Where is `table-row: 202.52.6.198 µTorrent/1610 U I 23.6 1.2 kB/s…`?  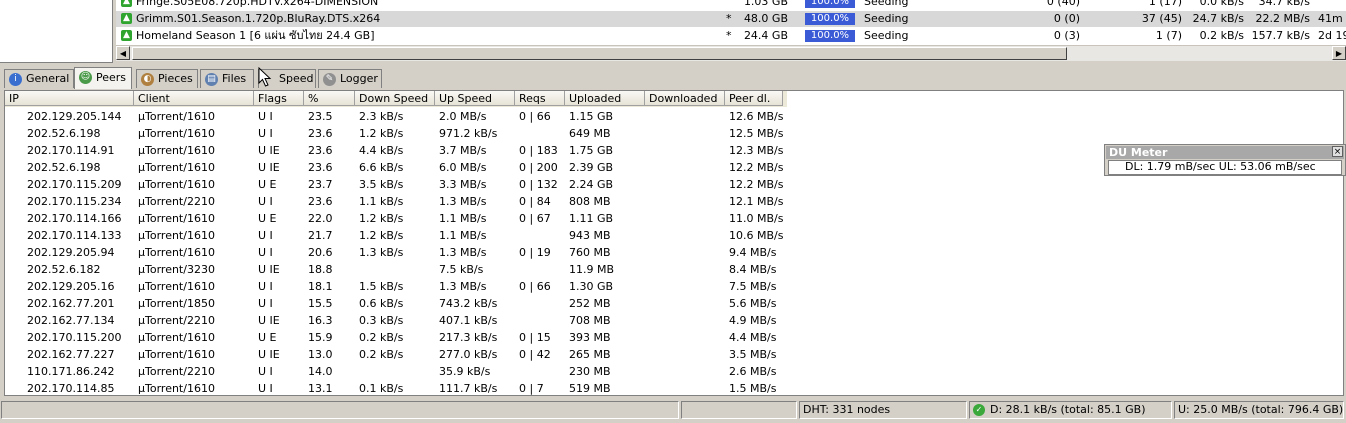 table-row: 202.52.6.198 µTorrent/1610 U I 23.6 1.2 kB/s… is located at coordinates (396, 133).